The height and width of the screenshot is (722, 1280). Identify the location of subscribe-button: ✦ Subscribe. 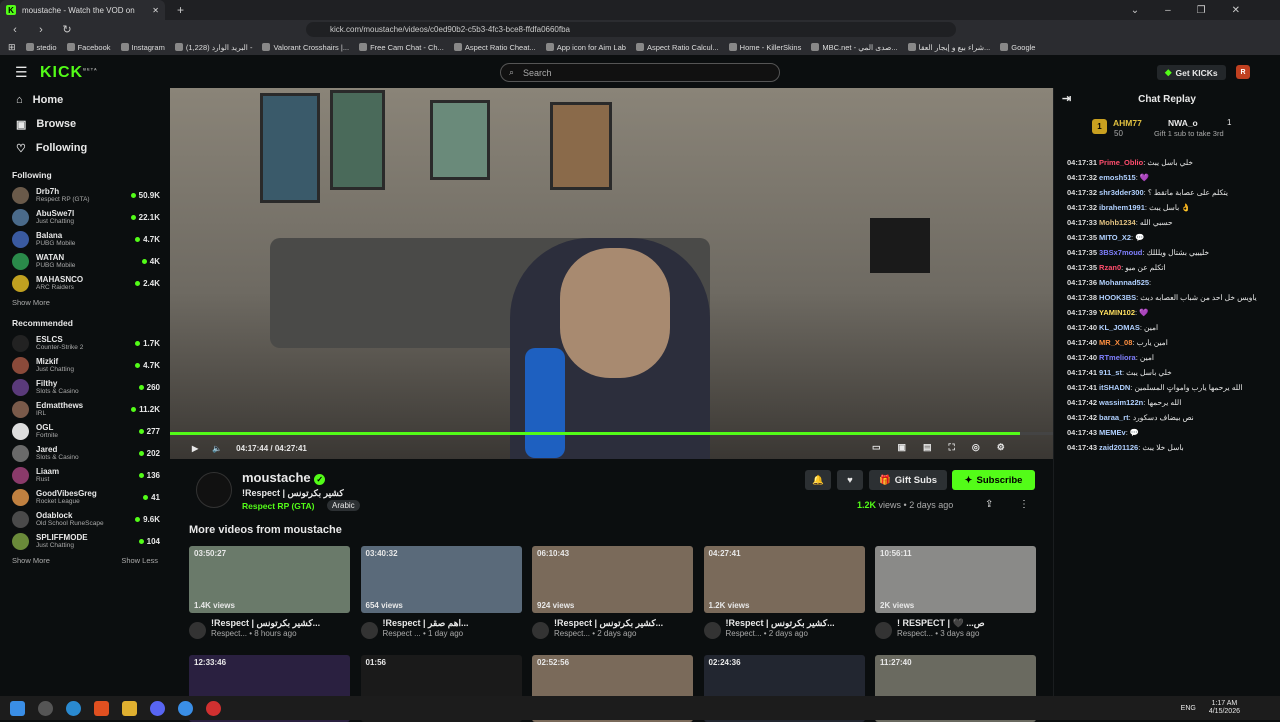
(993, 480).